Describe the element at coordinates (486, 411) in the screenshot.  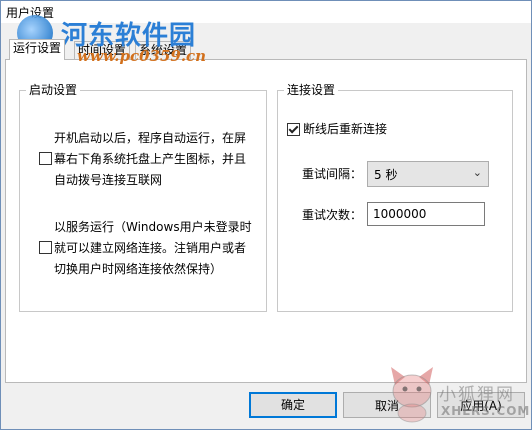
I see `corner-watermark-url: XHLRS.COM` at that location.